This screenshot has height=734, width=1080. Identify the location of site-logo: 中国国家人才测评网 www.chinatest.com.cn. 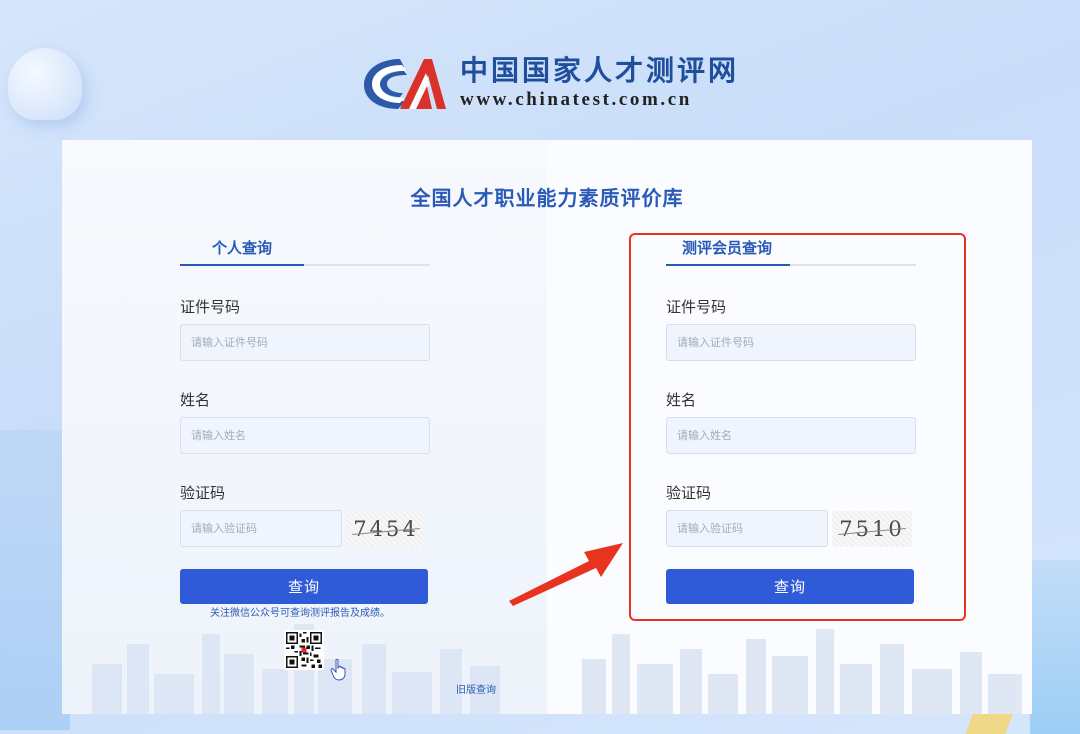
(550, 83).